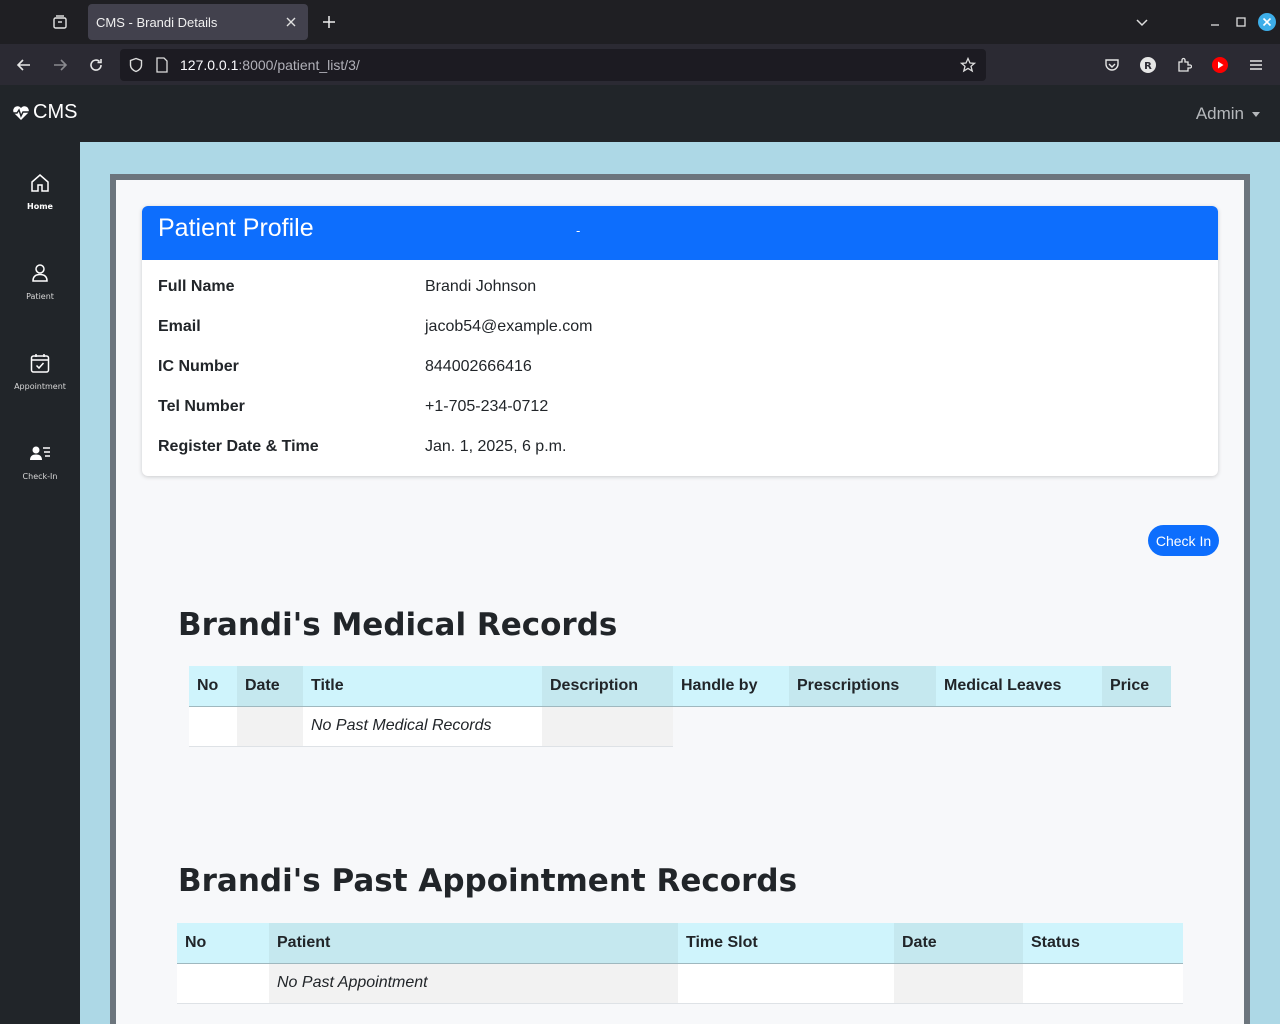  I want to click on table-header-row: No Patient Time Slot Date Status, so click(680, 943).